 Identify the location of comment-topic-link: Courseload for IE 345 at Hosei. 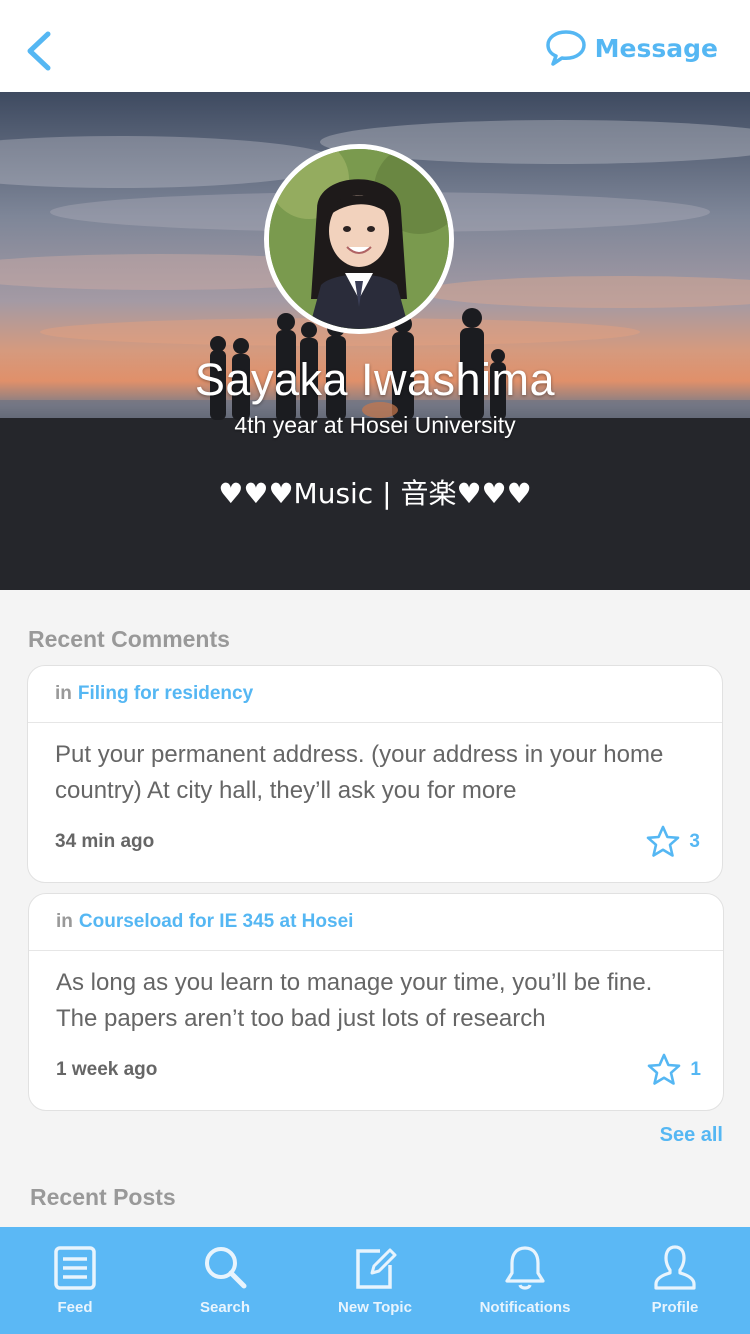
(216, 922).